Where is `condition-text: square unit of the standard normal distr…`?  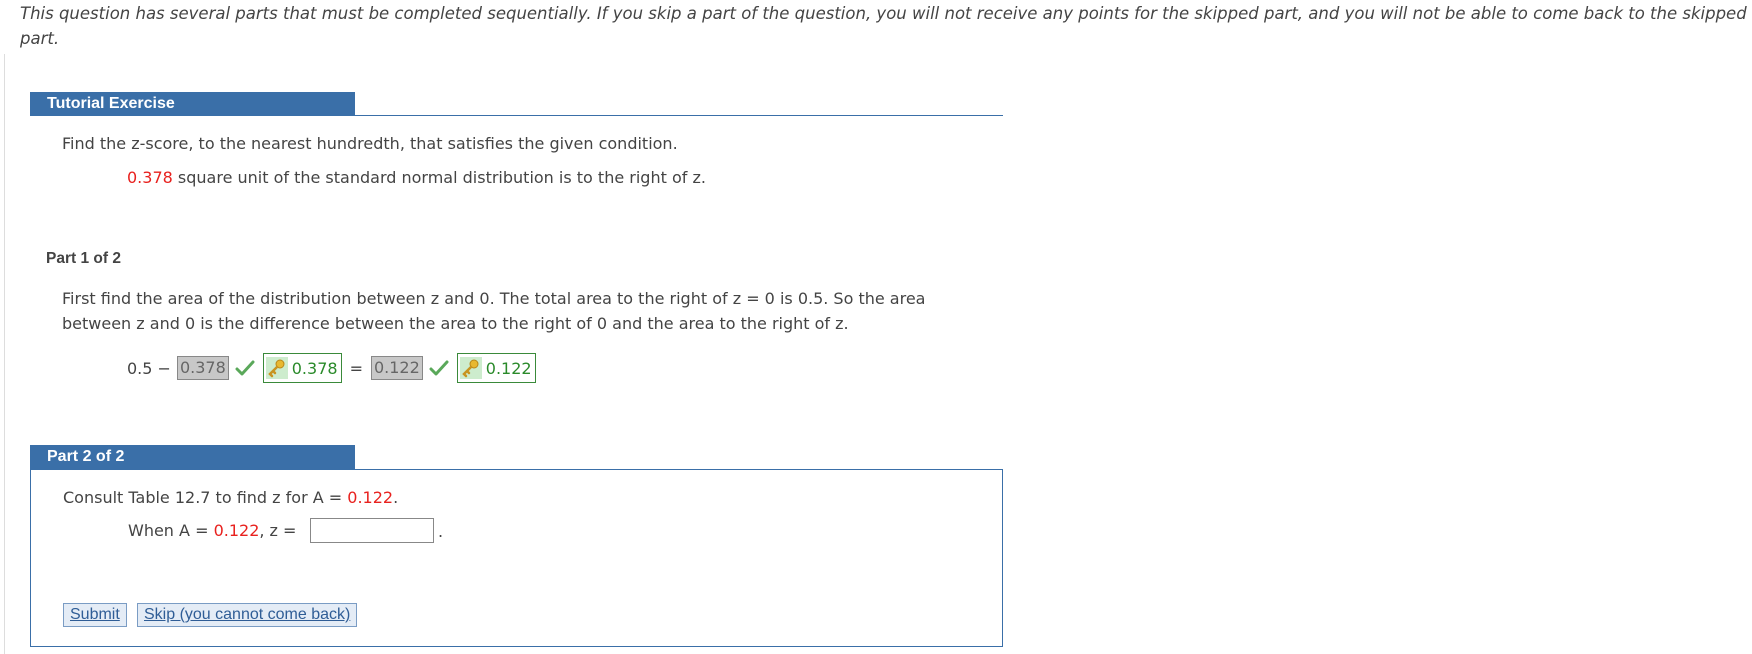
condition-text: square unit of the standard normal distr… is located at coordinates (439, 177).